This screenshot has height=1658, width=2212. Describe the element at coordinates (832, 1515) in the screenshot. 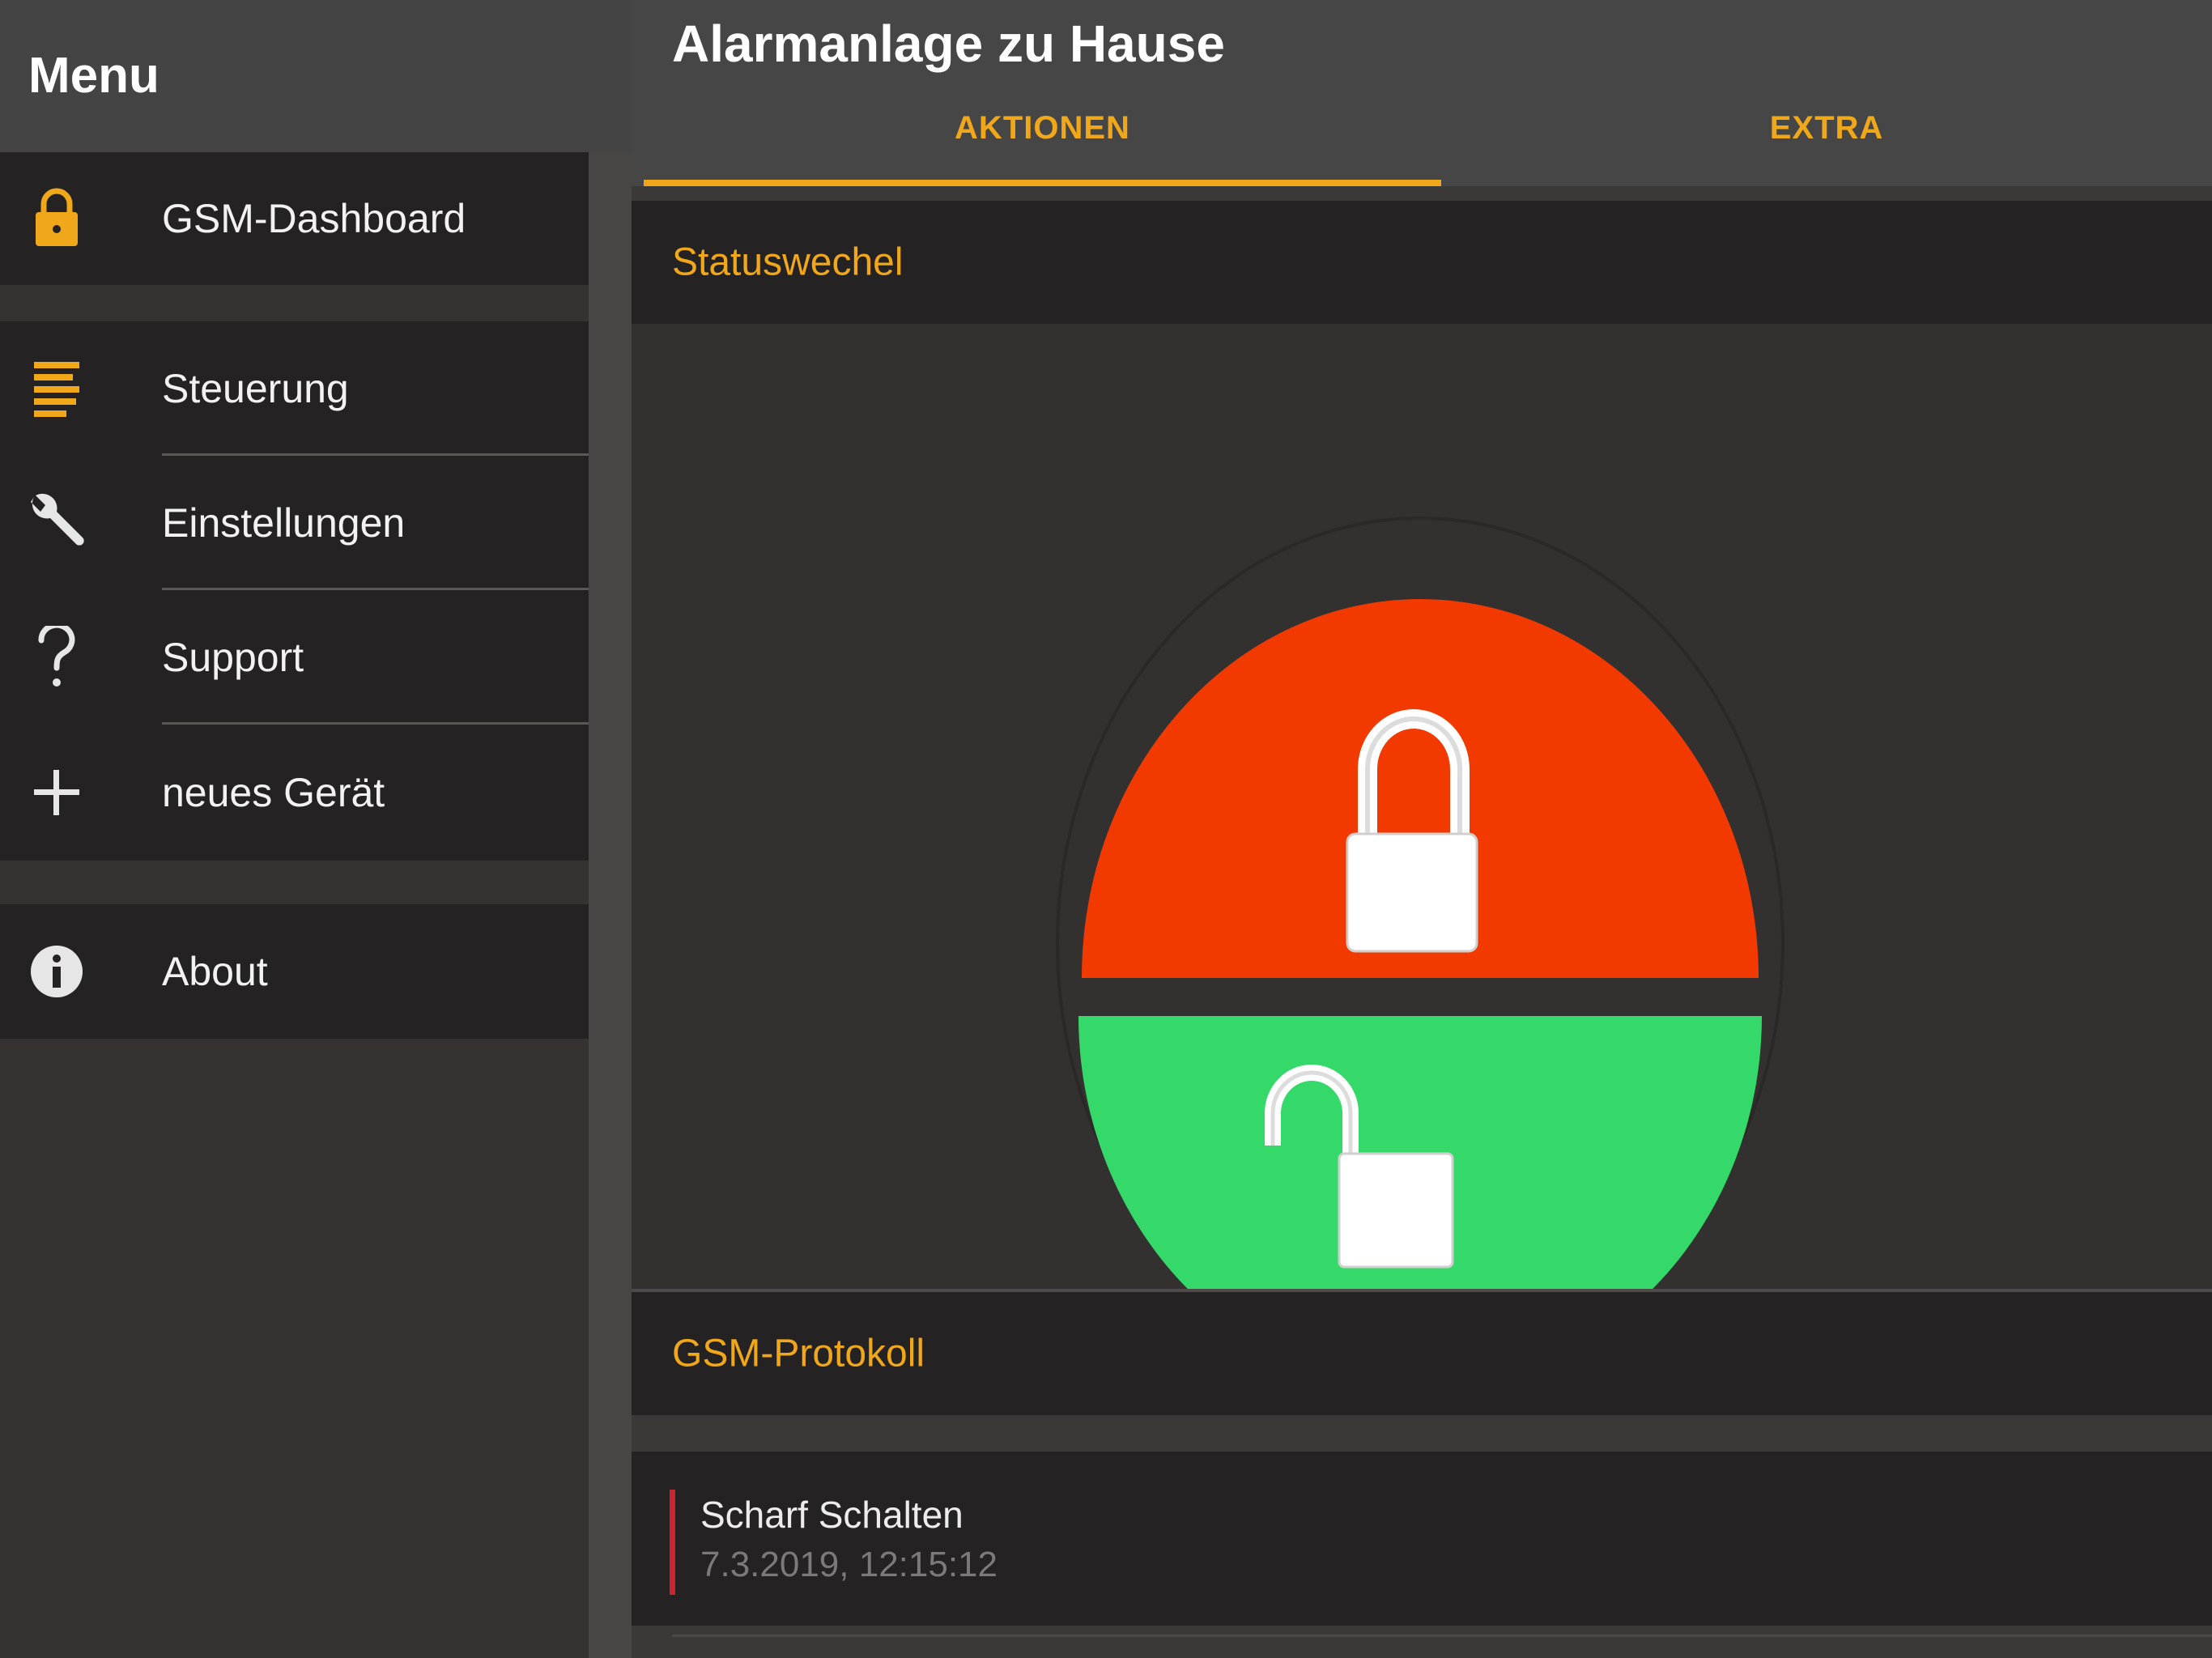

I see `protocol-event-label: Scharf Schalten` at that location.